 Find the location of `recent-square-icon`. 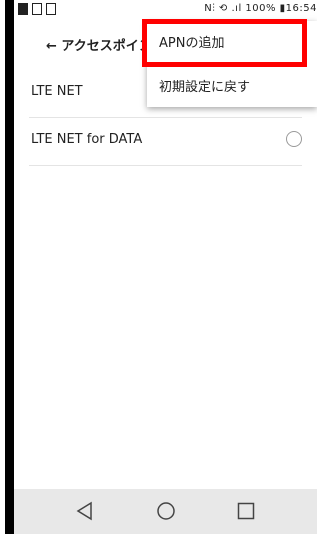

recent-square-icon is located at coordinates (246, 511).